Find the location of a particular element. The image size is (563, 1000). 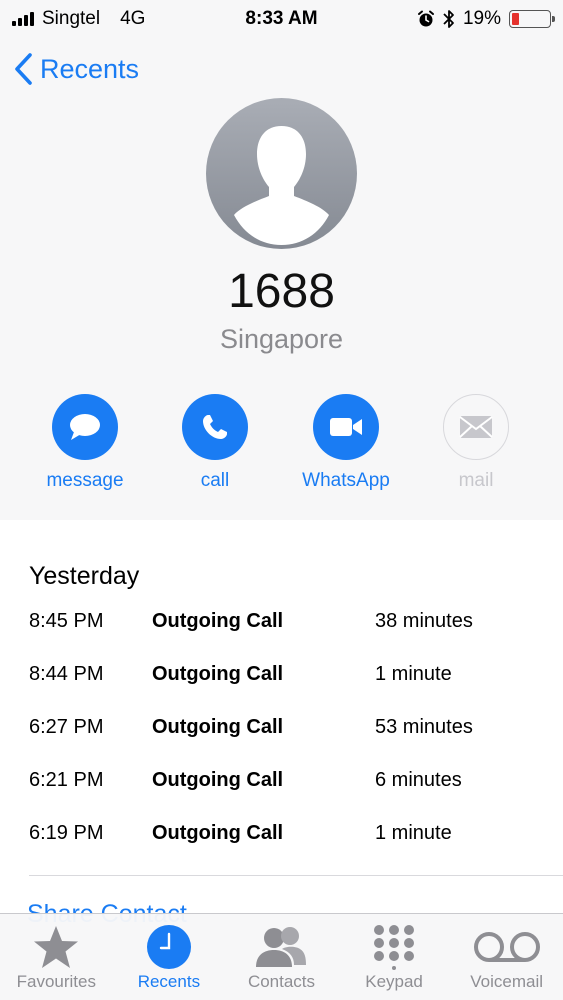

person-silhouette-icon is located at coordinates (281, 185).